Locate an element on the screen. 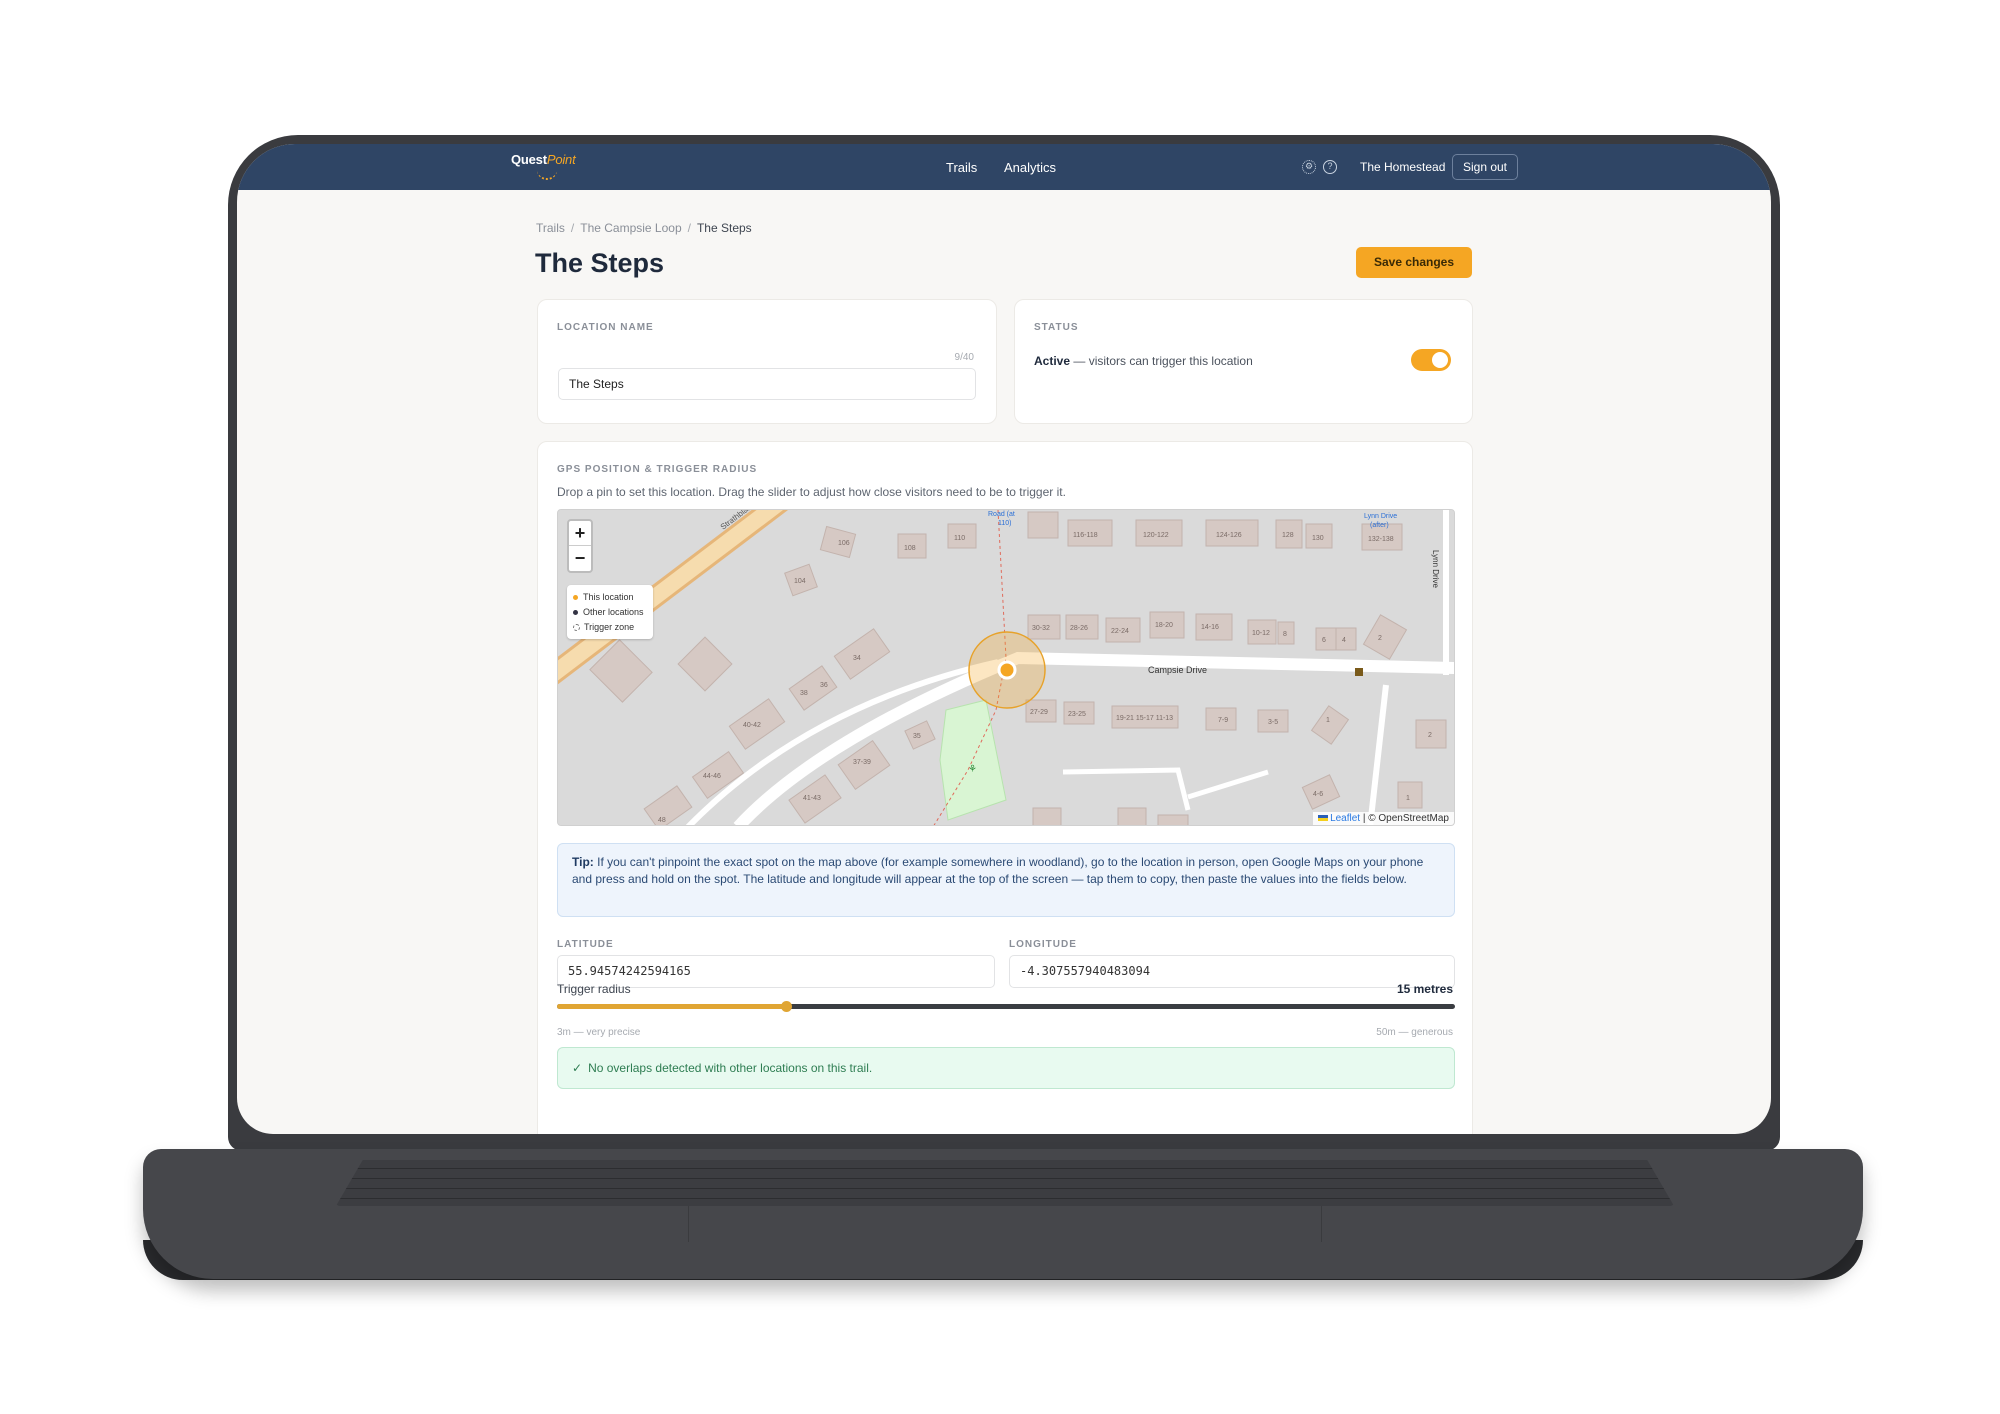 This screenshot has height=1414, width=2000. legend-other-locations: Other locations is located at coordinates (610, 612).